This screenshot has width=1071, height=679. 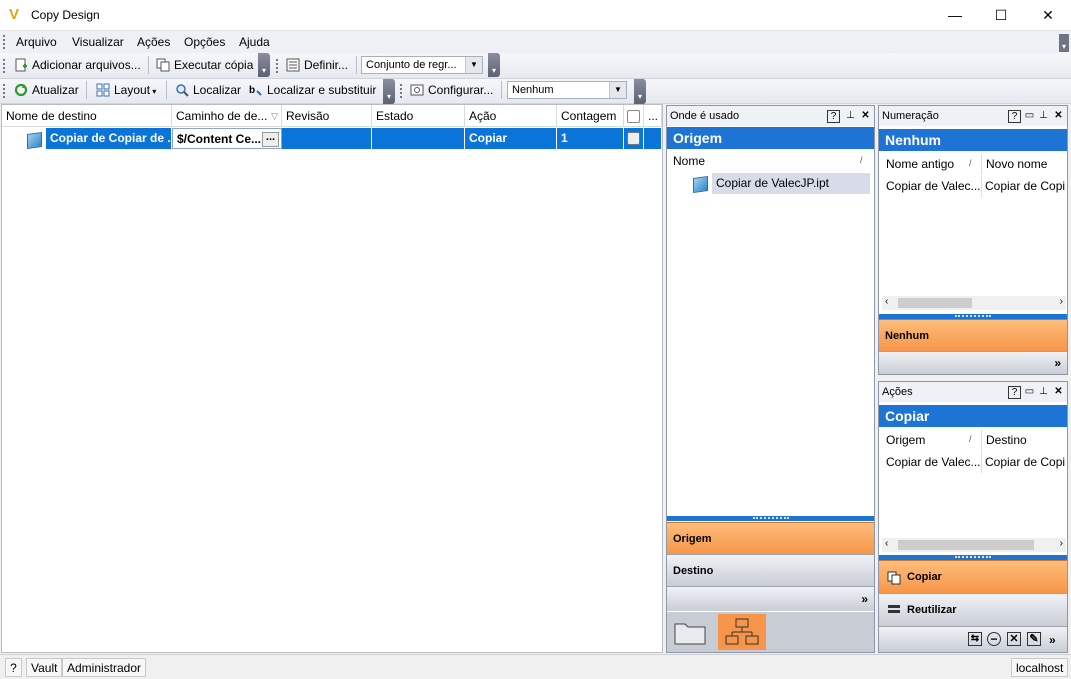 What do you see at coordinates (932, 440) in the screenshot?
I see `actions-col-origin: Origem` at bounding box center [932, 440].